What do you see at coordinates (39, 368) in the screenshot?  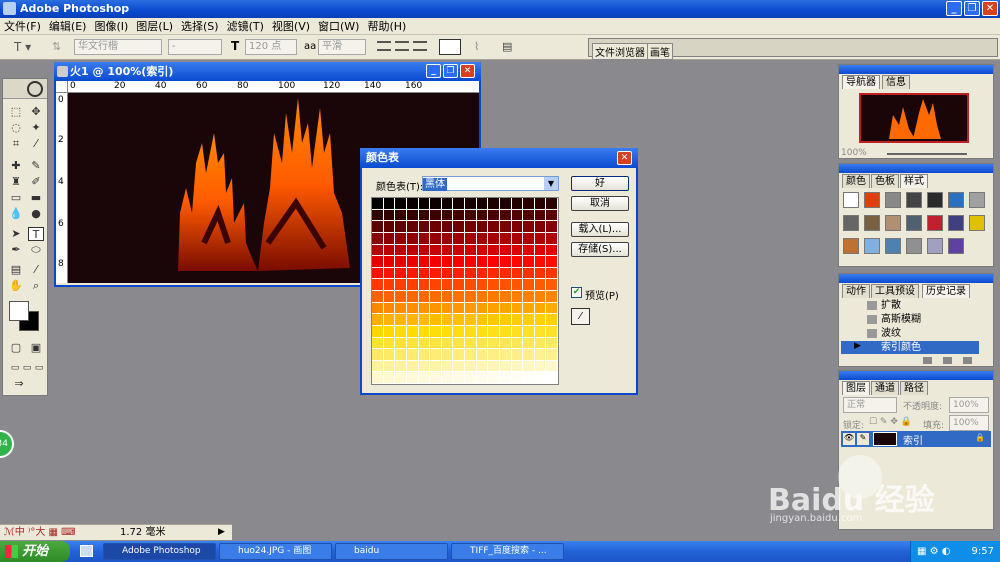 I see `screen-mode-3-icon: ▭` at bounding box center [39, 368].